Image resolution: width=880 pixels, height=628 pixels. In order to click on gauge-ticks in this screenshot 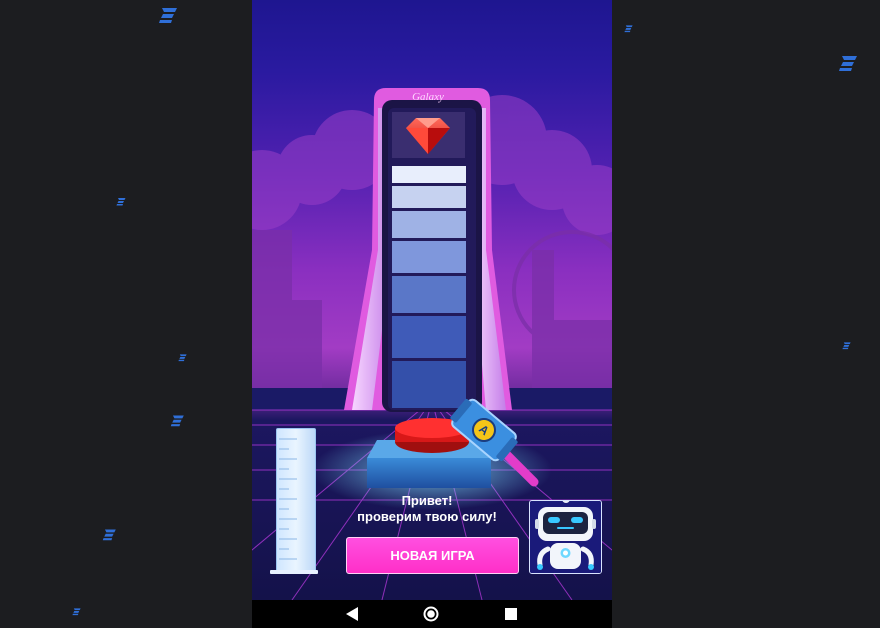, I will do `click(288, 499)`.